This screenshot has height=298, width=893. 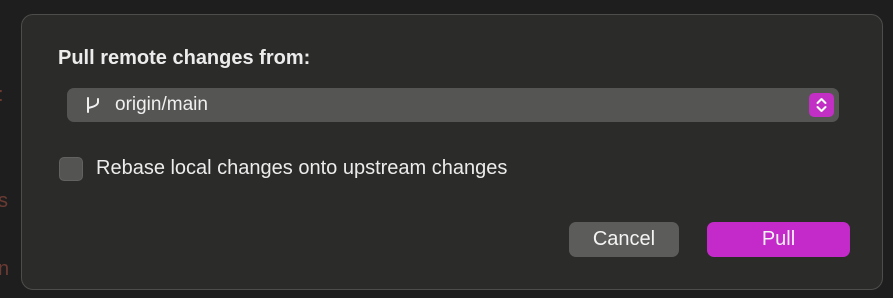 I want to click on rebase-checkbox, so click(x=71, y=169).